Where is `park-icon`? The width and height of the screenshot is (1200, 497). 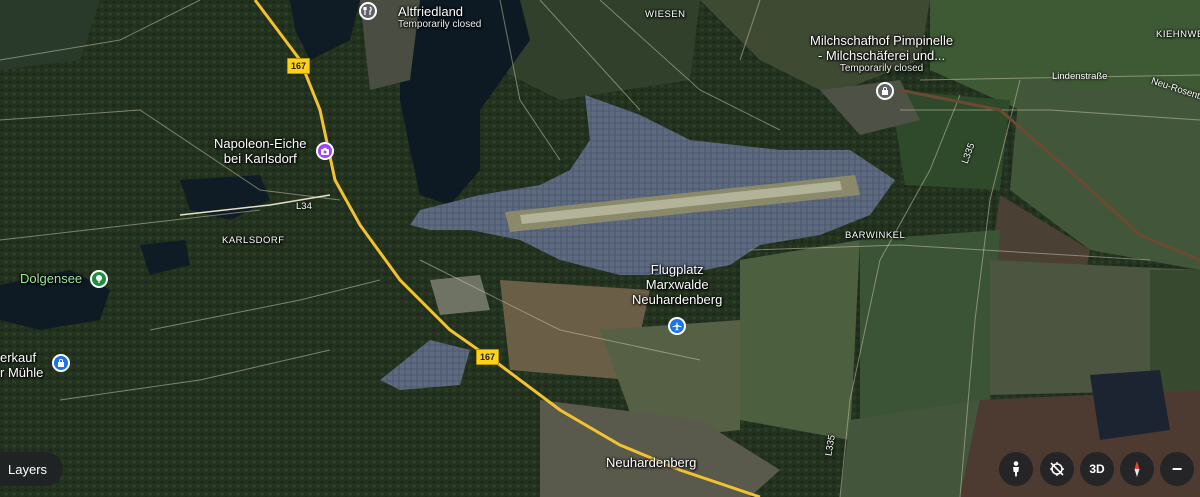
park-icon is located at coordinates (99, 279).